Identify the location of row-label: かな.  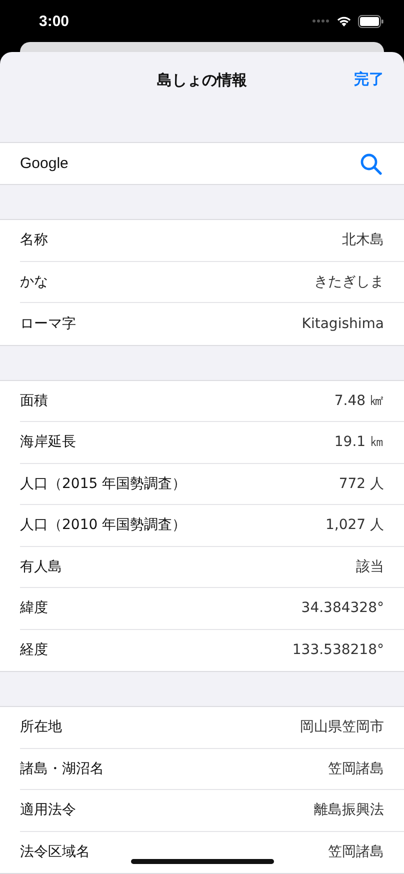
(34, 281).